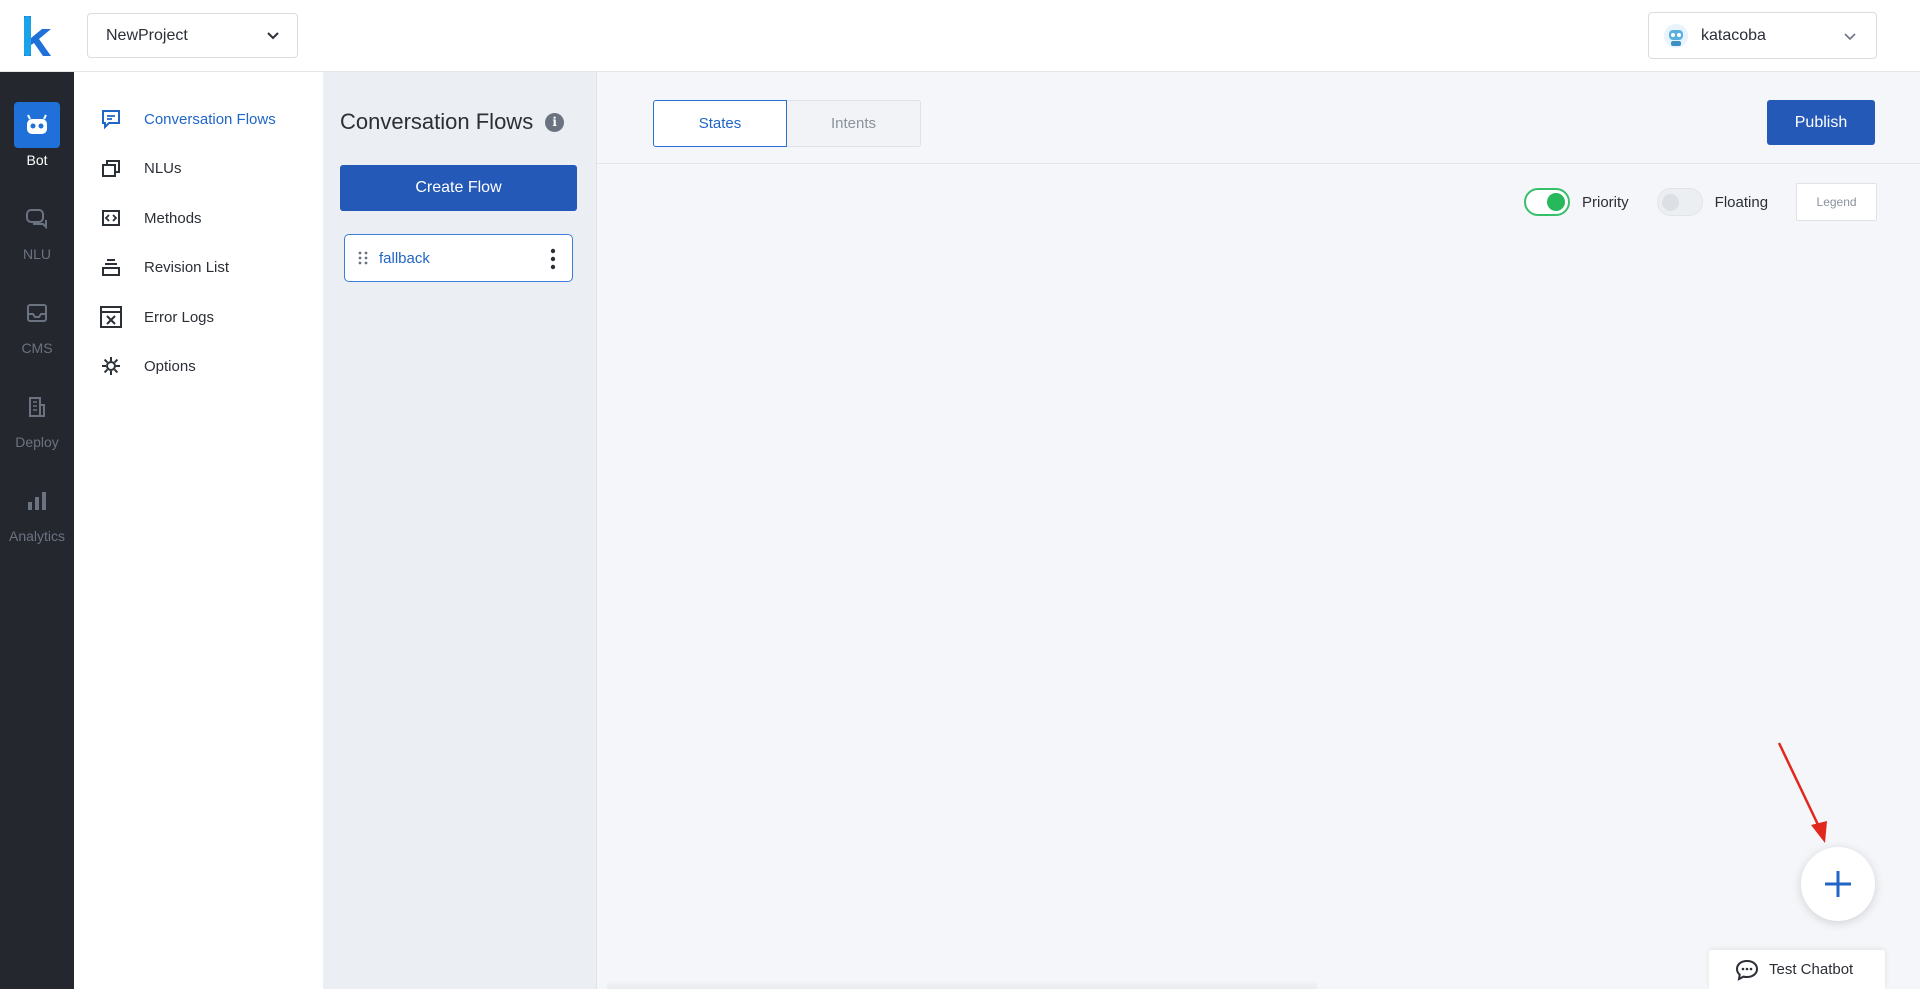 Image resolution: width=1920 pixels, height=989 pixels. I want to click on message-icon, so click(111, 119).